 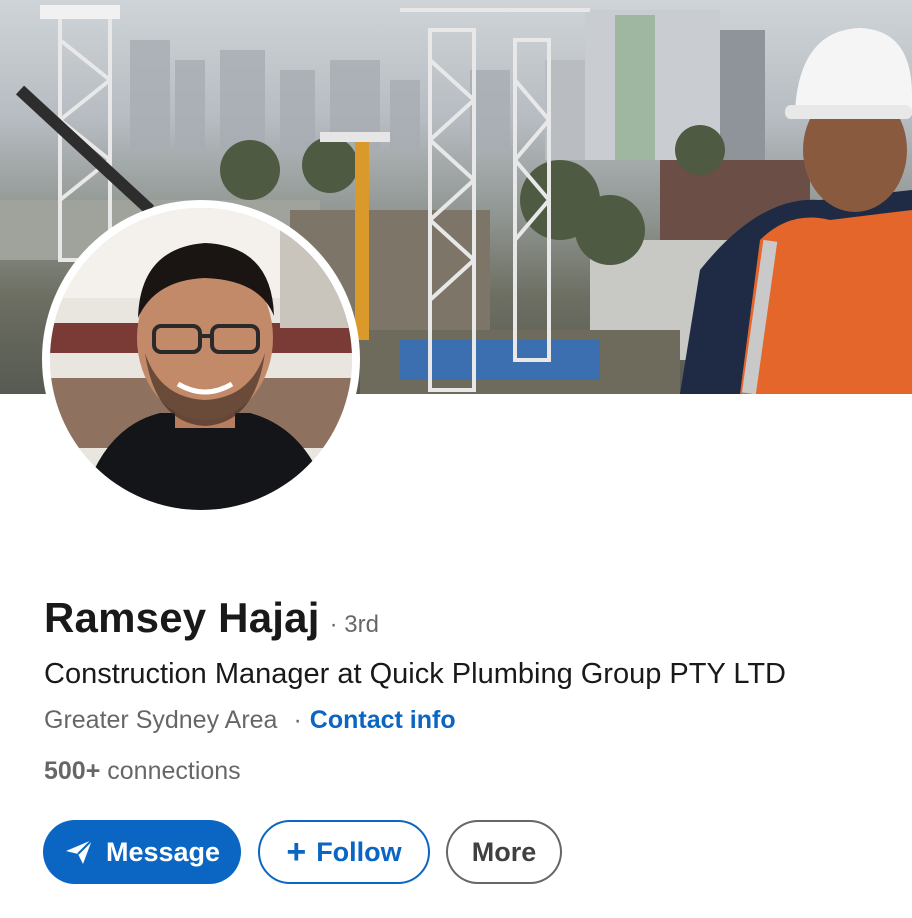 I want to click on connections-count: 500+ connections, so click(x=142, y=771).